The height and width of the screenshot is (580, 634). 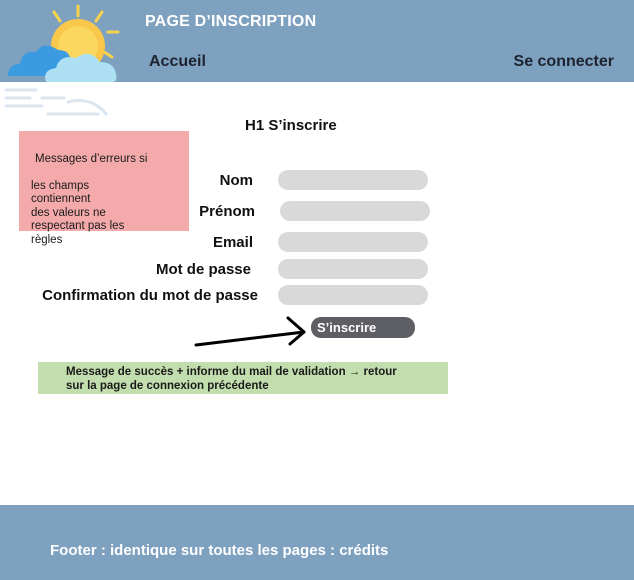 I want to click on arrow-right-icon, so click(x=250, y=331).